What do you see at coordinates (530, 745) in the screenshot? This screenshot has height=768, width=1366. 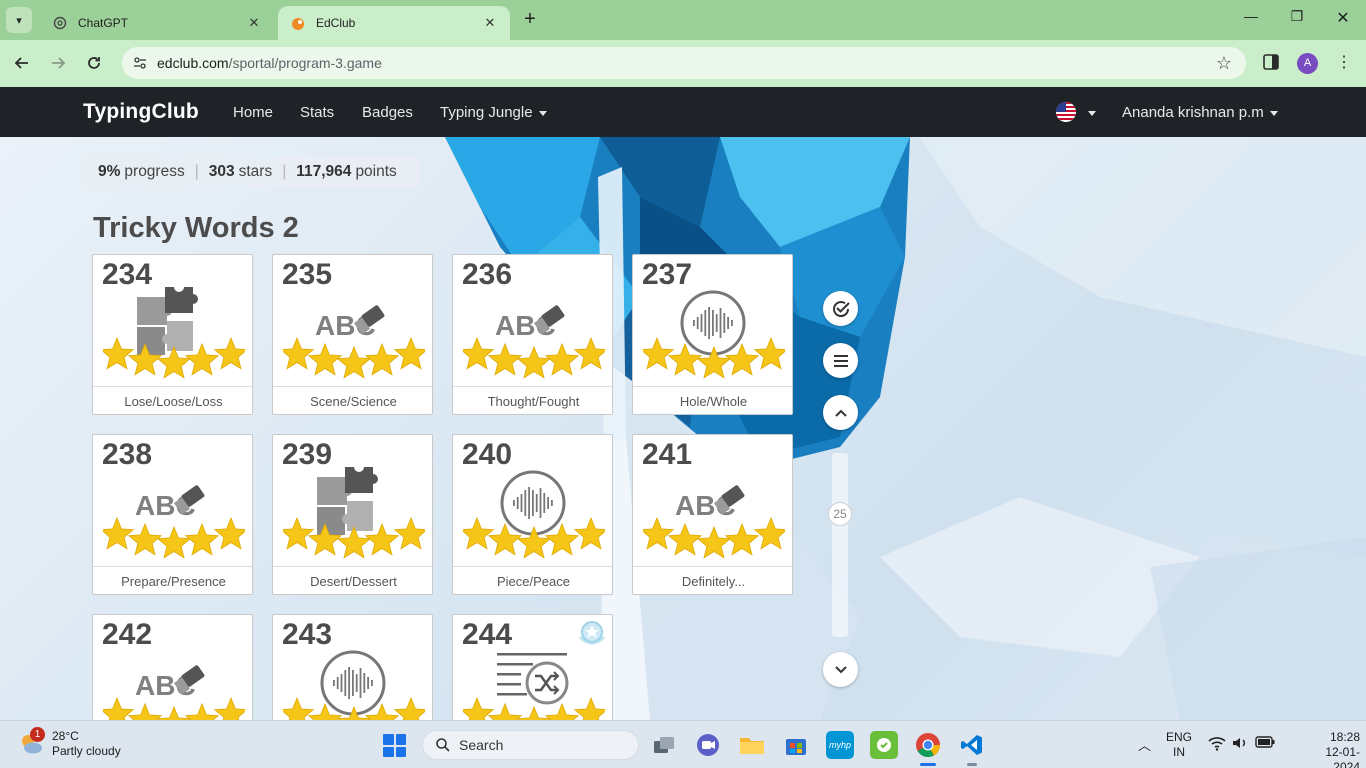 I see `taskbar-search: Search` at bounding box center [530, 745].